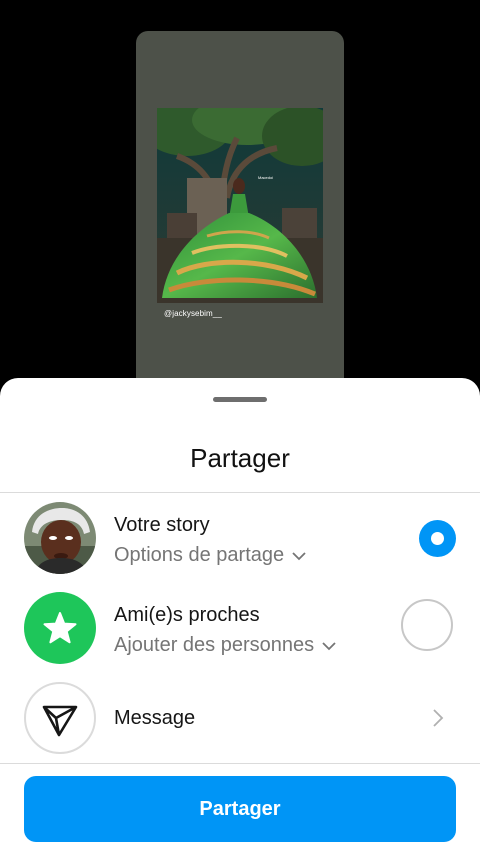 The image size is (480, 854). Describe the element at coordinates (60, 721) in the screenshot. I see `paper-plane-icon` at that location.